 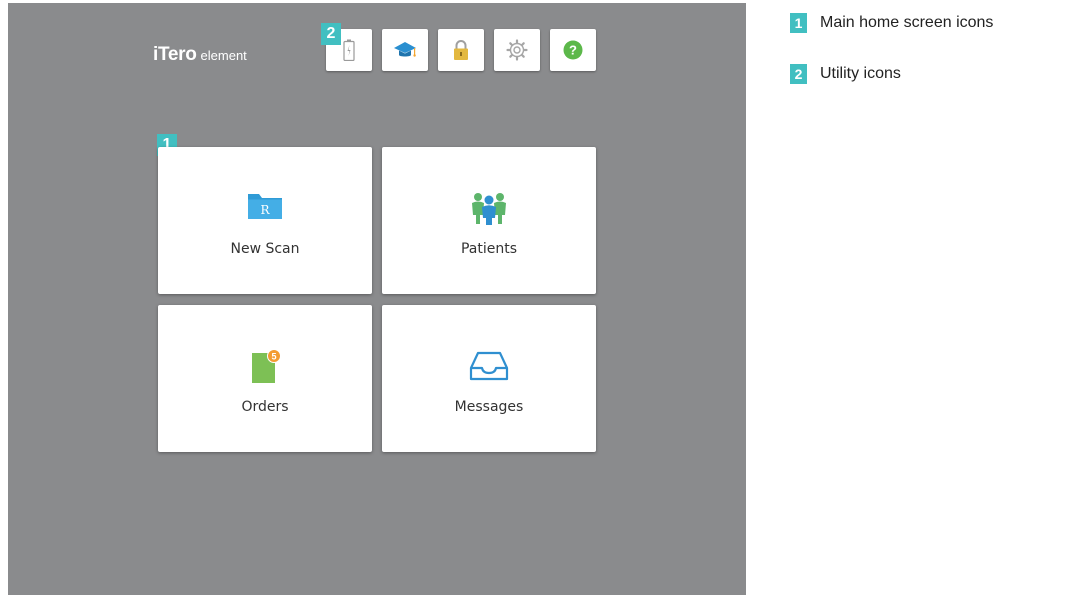 What do you see at coordinates (489, 209) in the screenshot?
I see `patients-icon` at bounding box center [489, 209].